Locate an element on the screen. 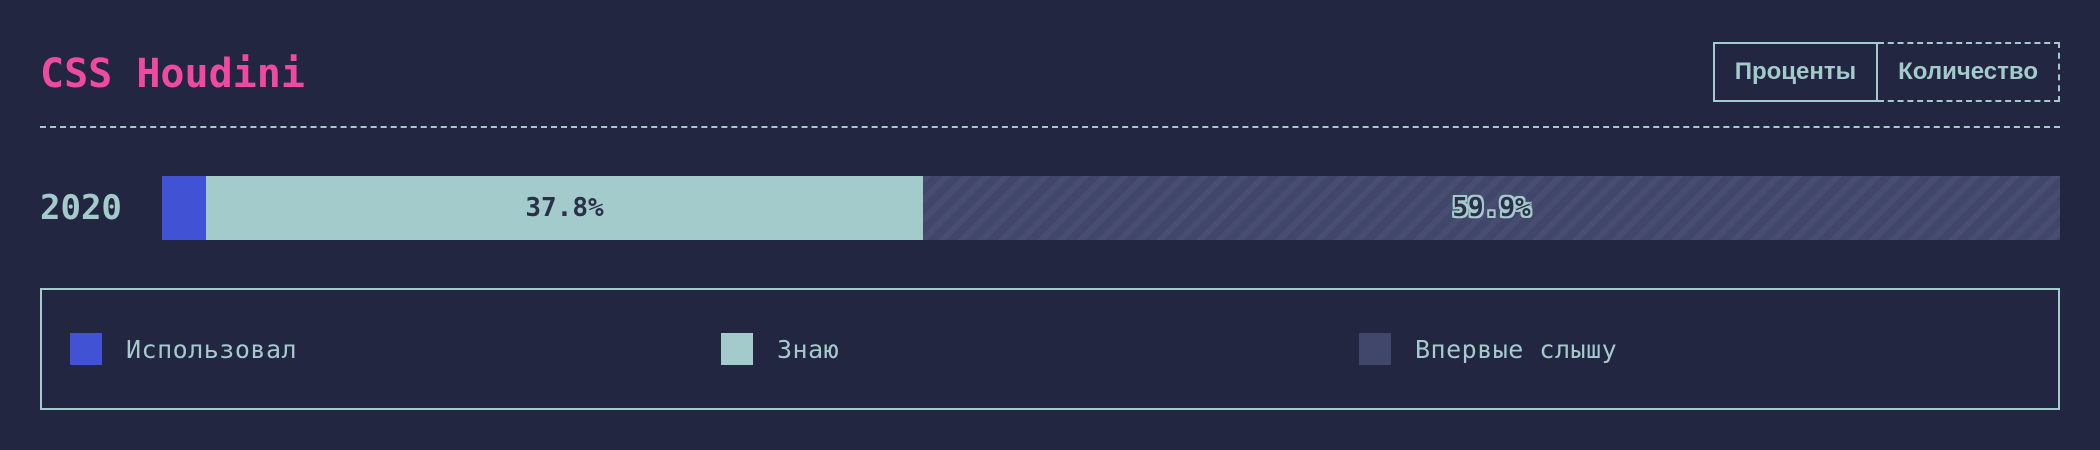  legend-item: Знаю is located at coordinates (780, 349).